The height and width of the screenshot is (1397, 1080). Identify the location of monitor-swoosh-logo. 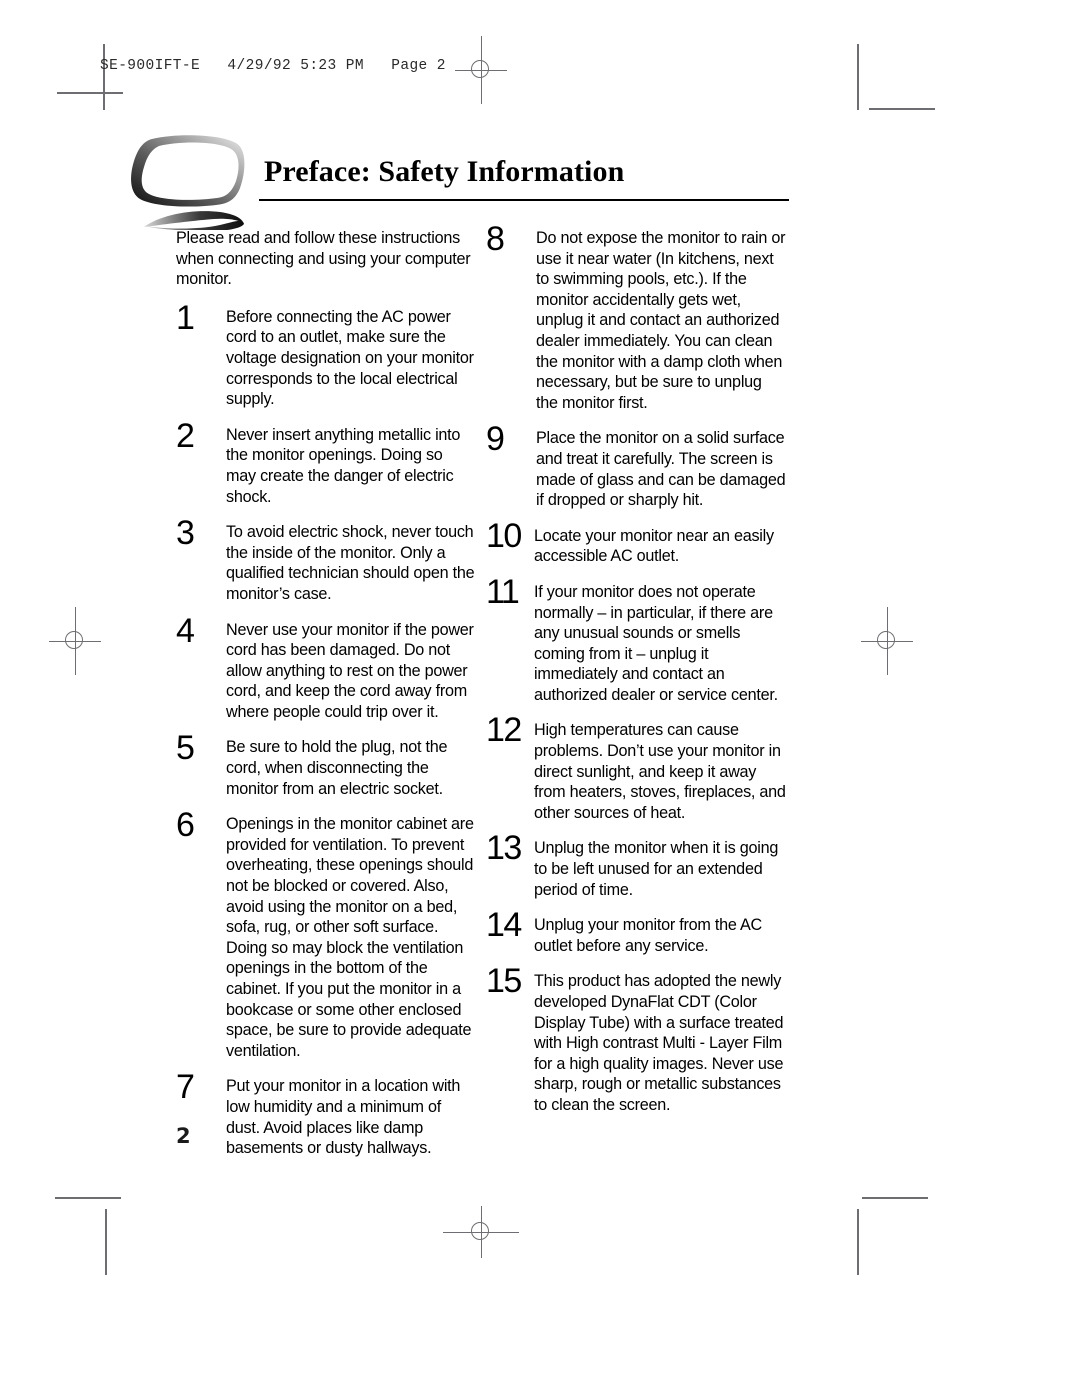
(188, 182).